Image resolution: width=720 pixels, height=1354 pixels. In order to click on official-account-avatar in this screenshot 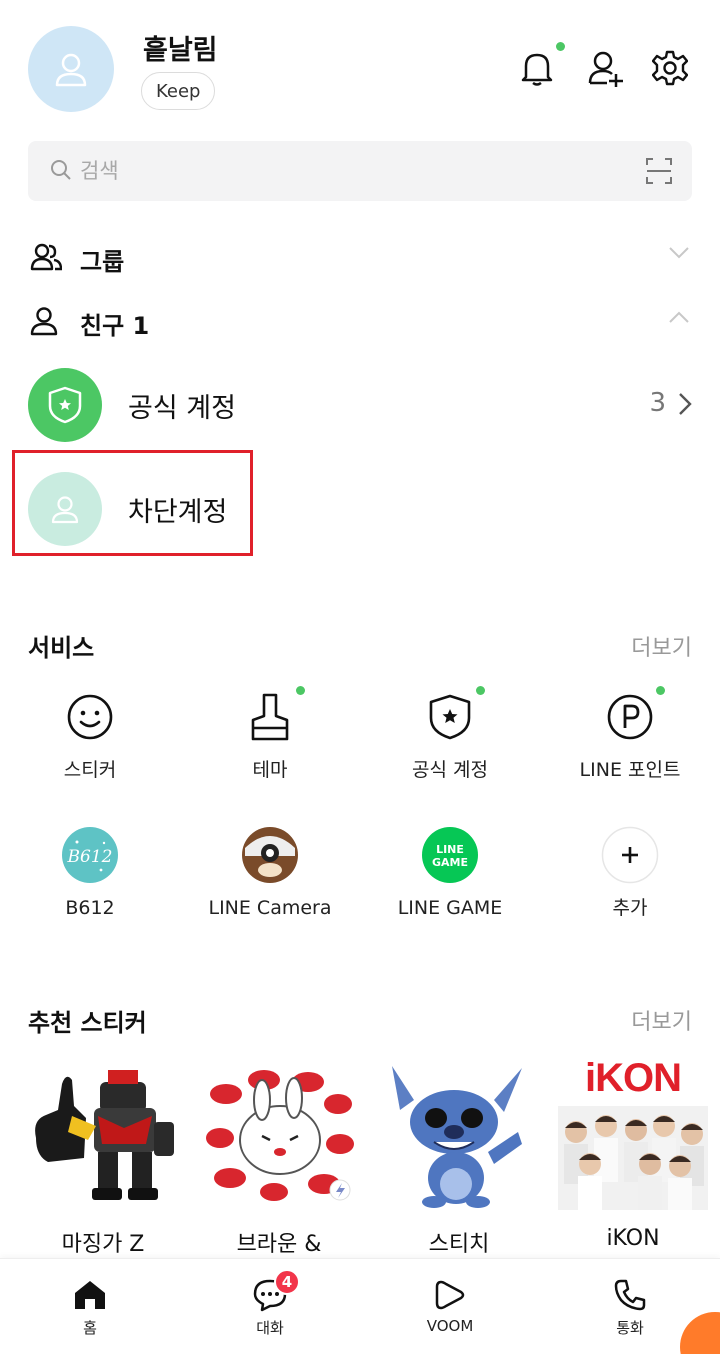, I will do `click(65, 405)`.